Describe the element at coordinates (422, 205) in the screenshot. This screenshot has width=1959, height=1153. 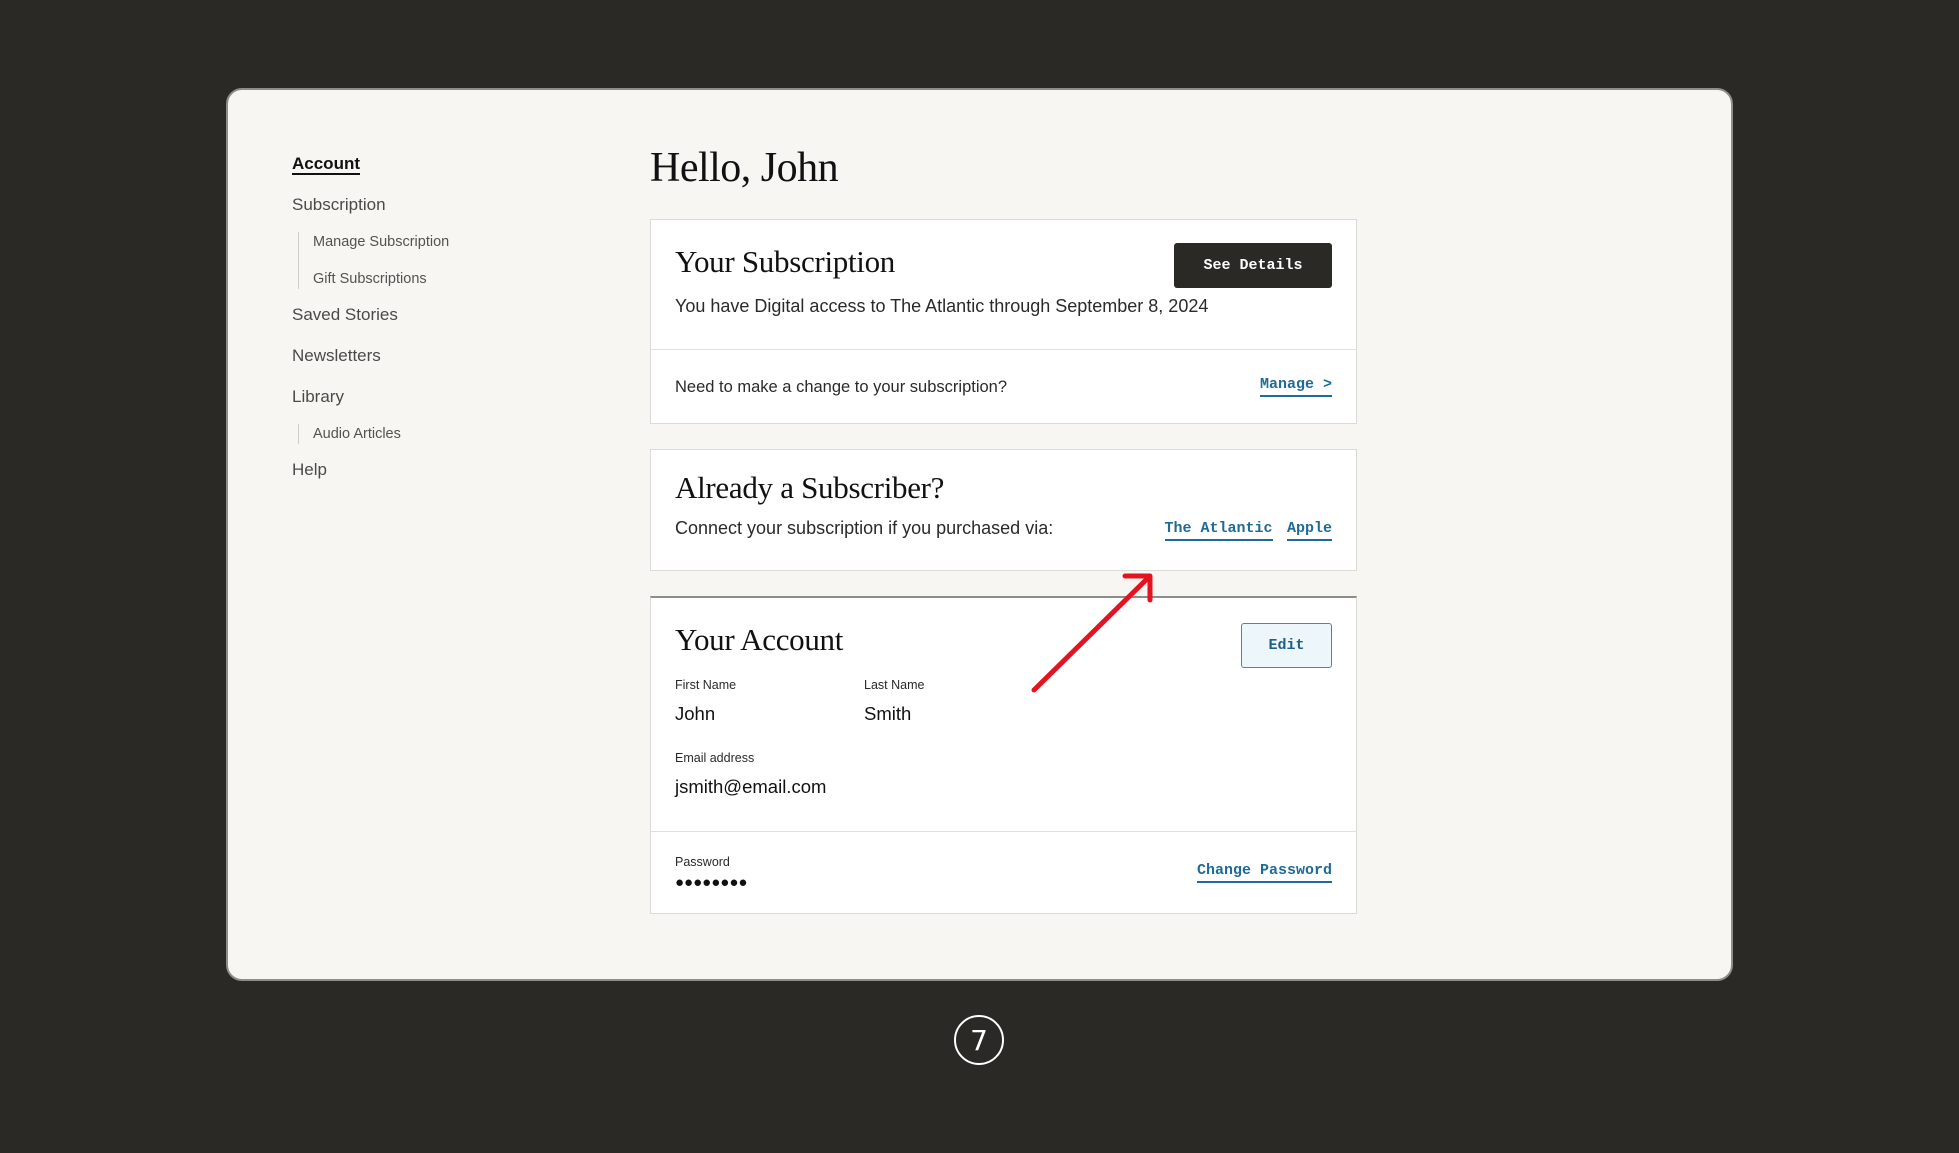
I see `sidebar-item-subscription: Subscription` at that location.